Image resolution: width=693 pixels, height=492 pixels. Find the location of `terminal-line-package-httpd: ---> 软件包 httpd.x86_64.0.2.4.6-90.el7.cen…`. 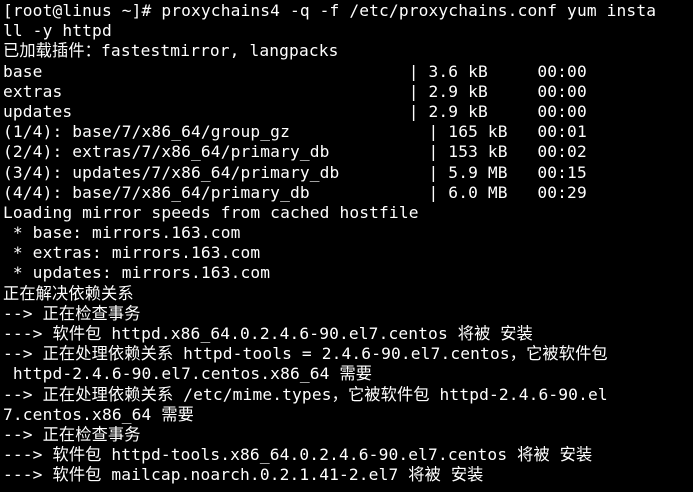

terminal-line-package-httpd: ---> 软件包 httpd.x86_64.0.2.4.6-90.el7.cen… is located at coordinates (268, 333).